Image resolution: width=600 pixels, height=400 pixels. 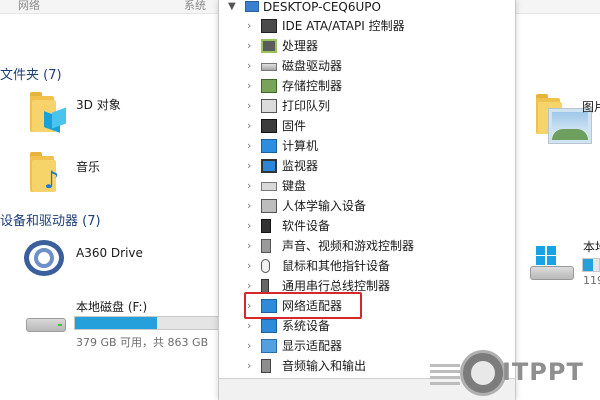 What do you see at coordinates (111, 306) in the screenshot?
I see `local-disk-f-label: 本地磁盘 (F:)` at bounding box center [111, 306].